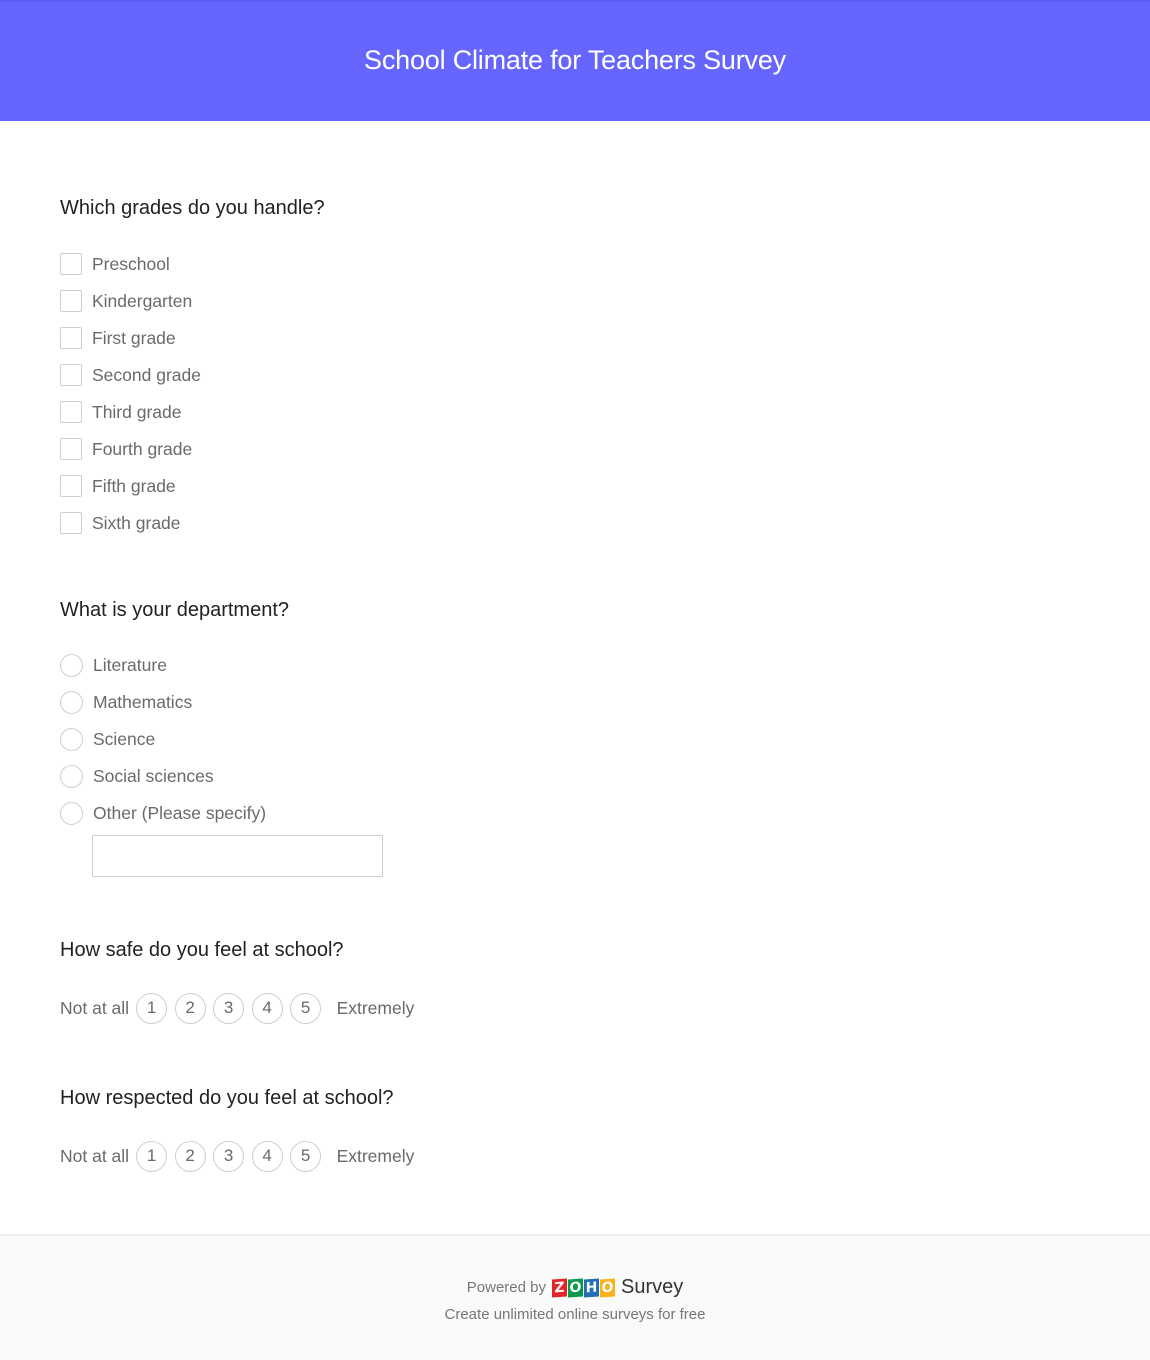  Describe the element at coordinates (506, 1287) in the screenshot. I see `powered-by-text: Powered by` at that location.